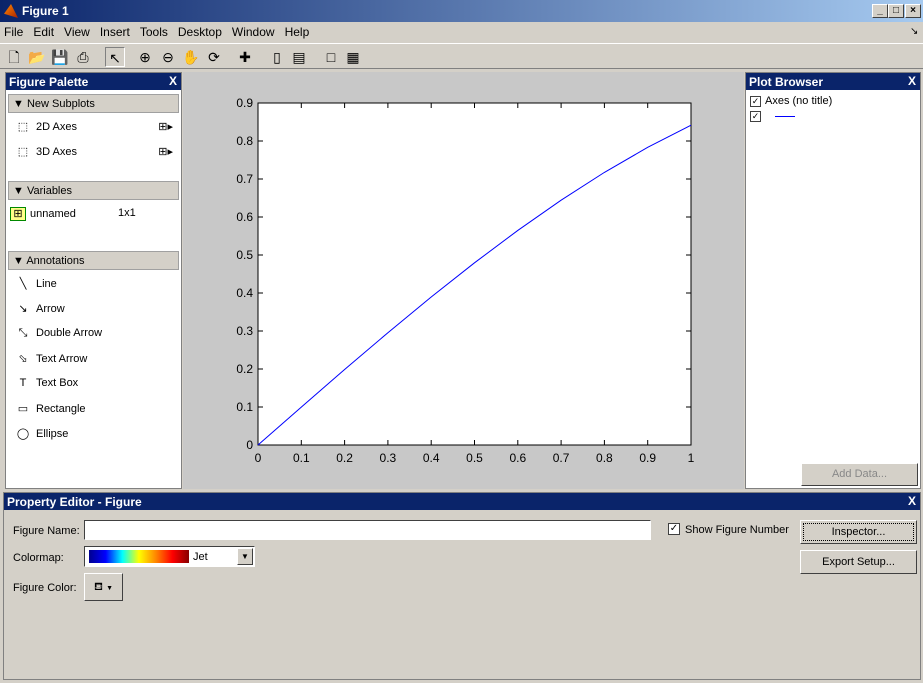 This screenshot has height=683, width=923. I want to click on menu-bar: File Edit View Insert Tools Desktop Window Help, so click(461, 32).